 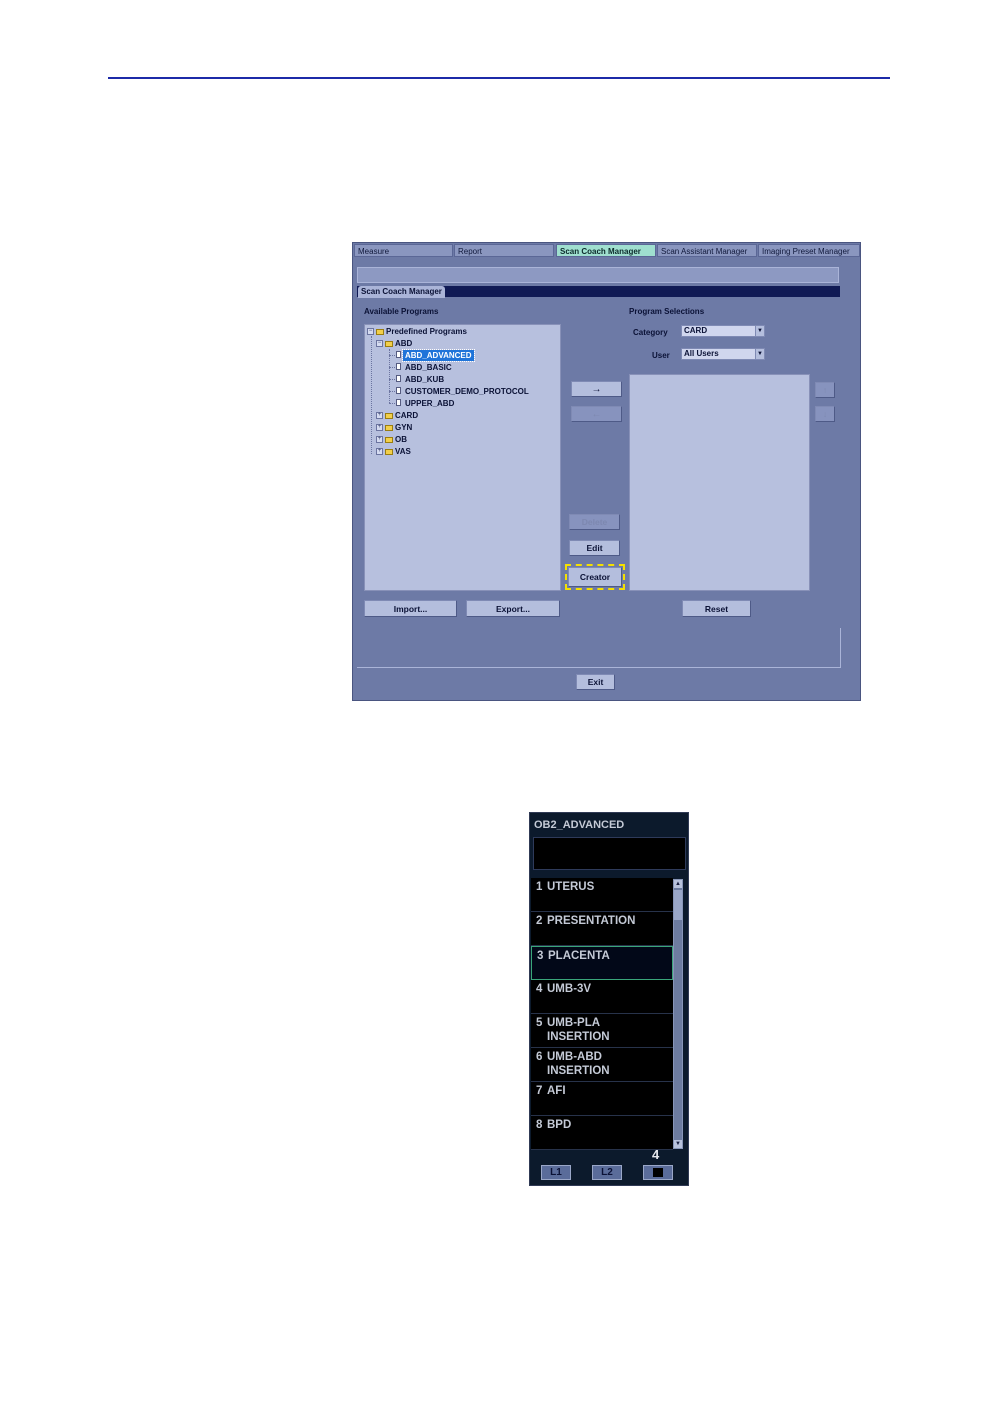 I want to click on panel-title: Scan Coach Manager, so click(x=401, y=292).